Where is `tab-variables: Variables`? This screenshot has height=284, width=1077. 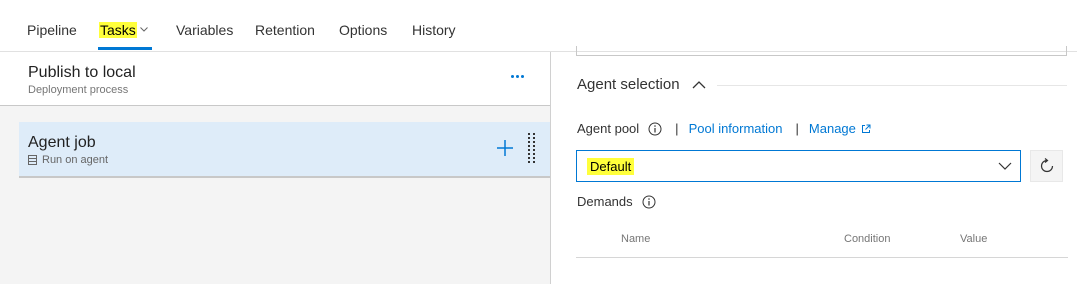
tab-variables: Variables is located at coordinates (204, 30).